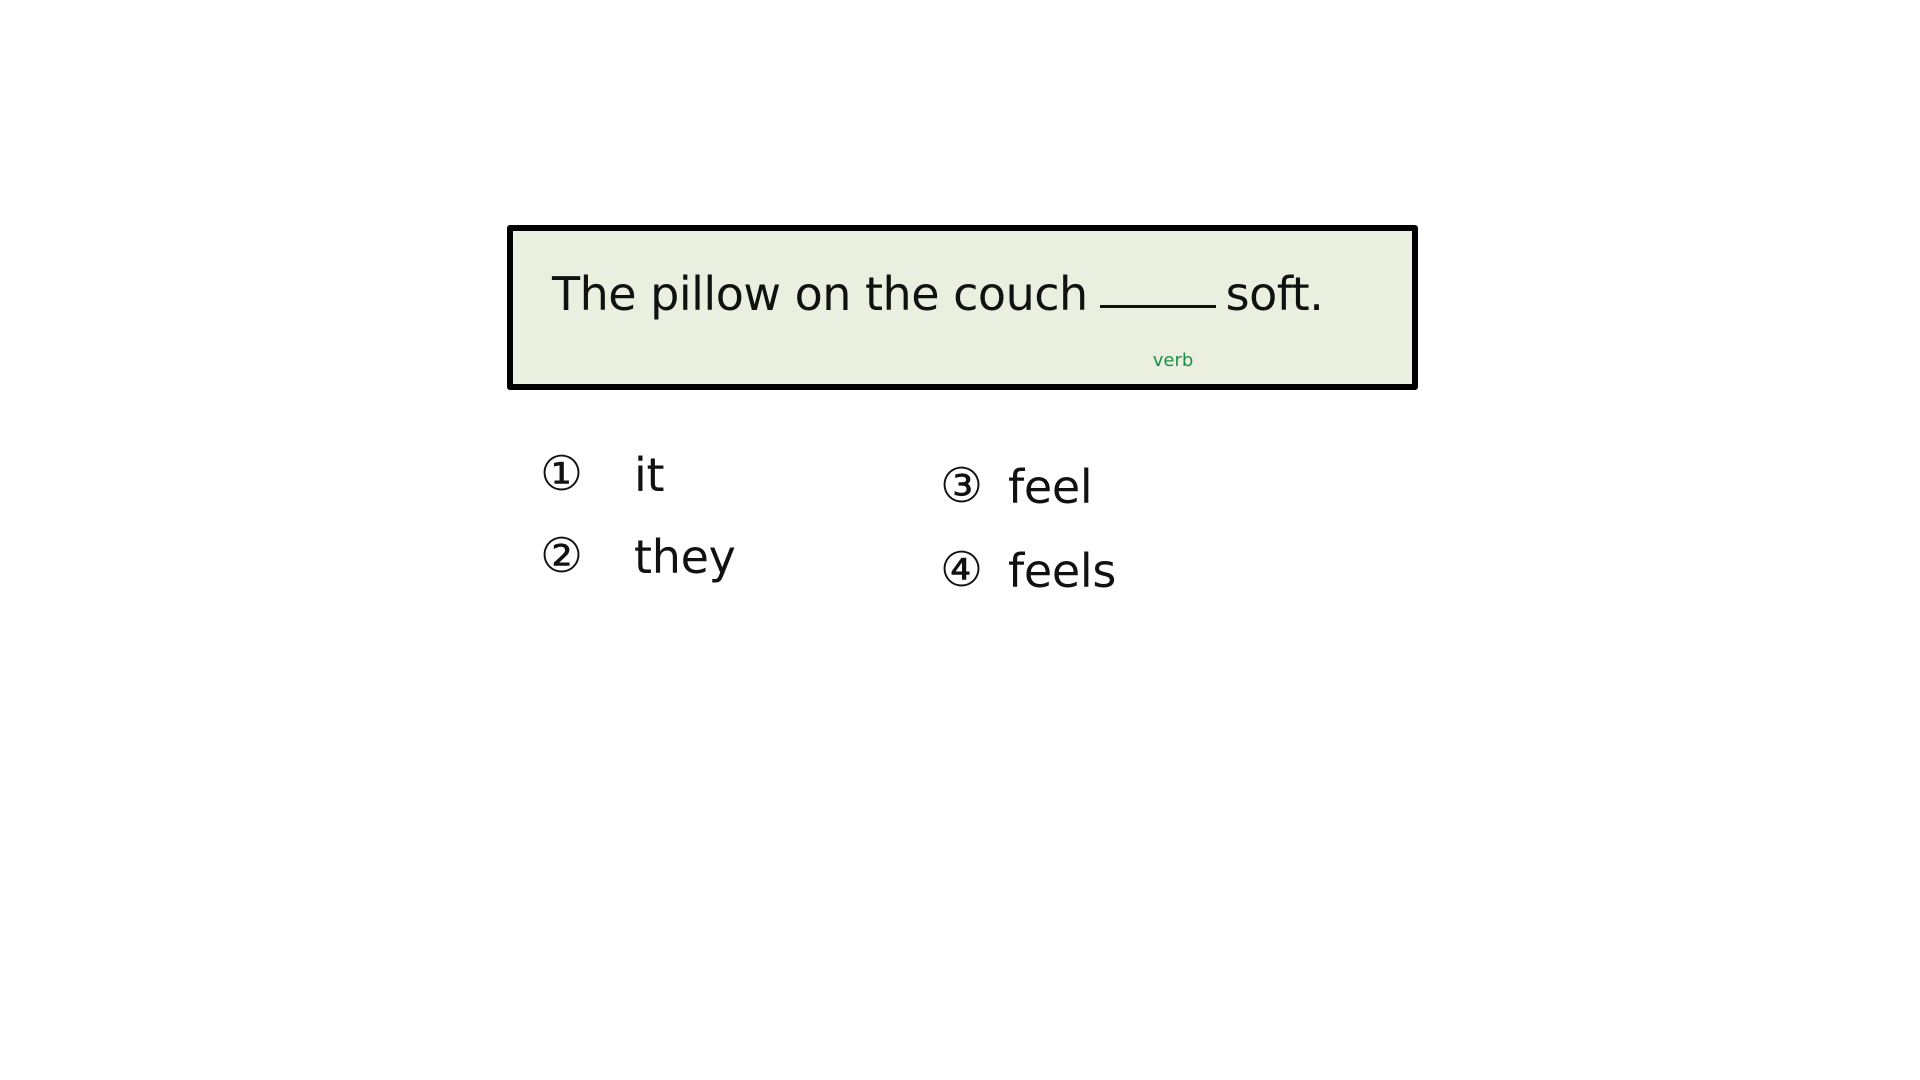 Image resolution: width=1920 pixels, height=1080 pixels. What do you see at coordinates (1173, 360) in the screenshot?
I see `blank-hint: verb` at bounding box center [1173, 360].